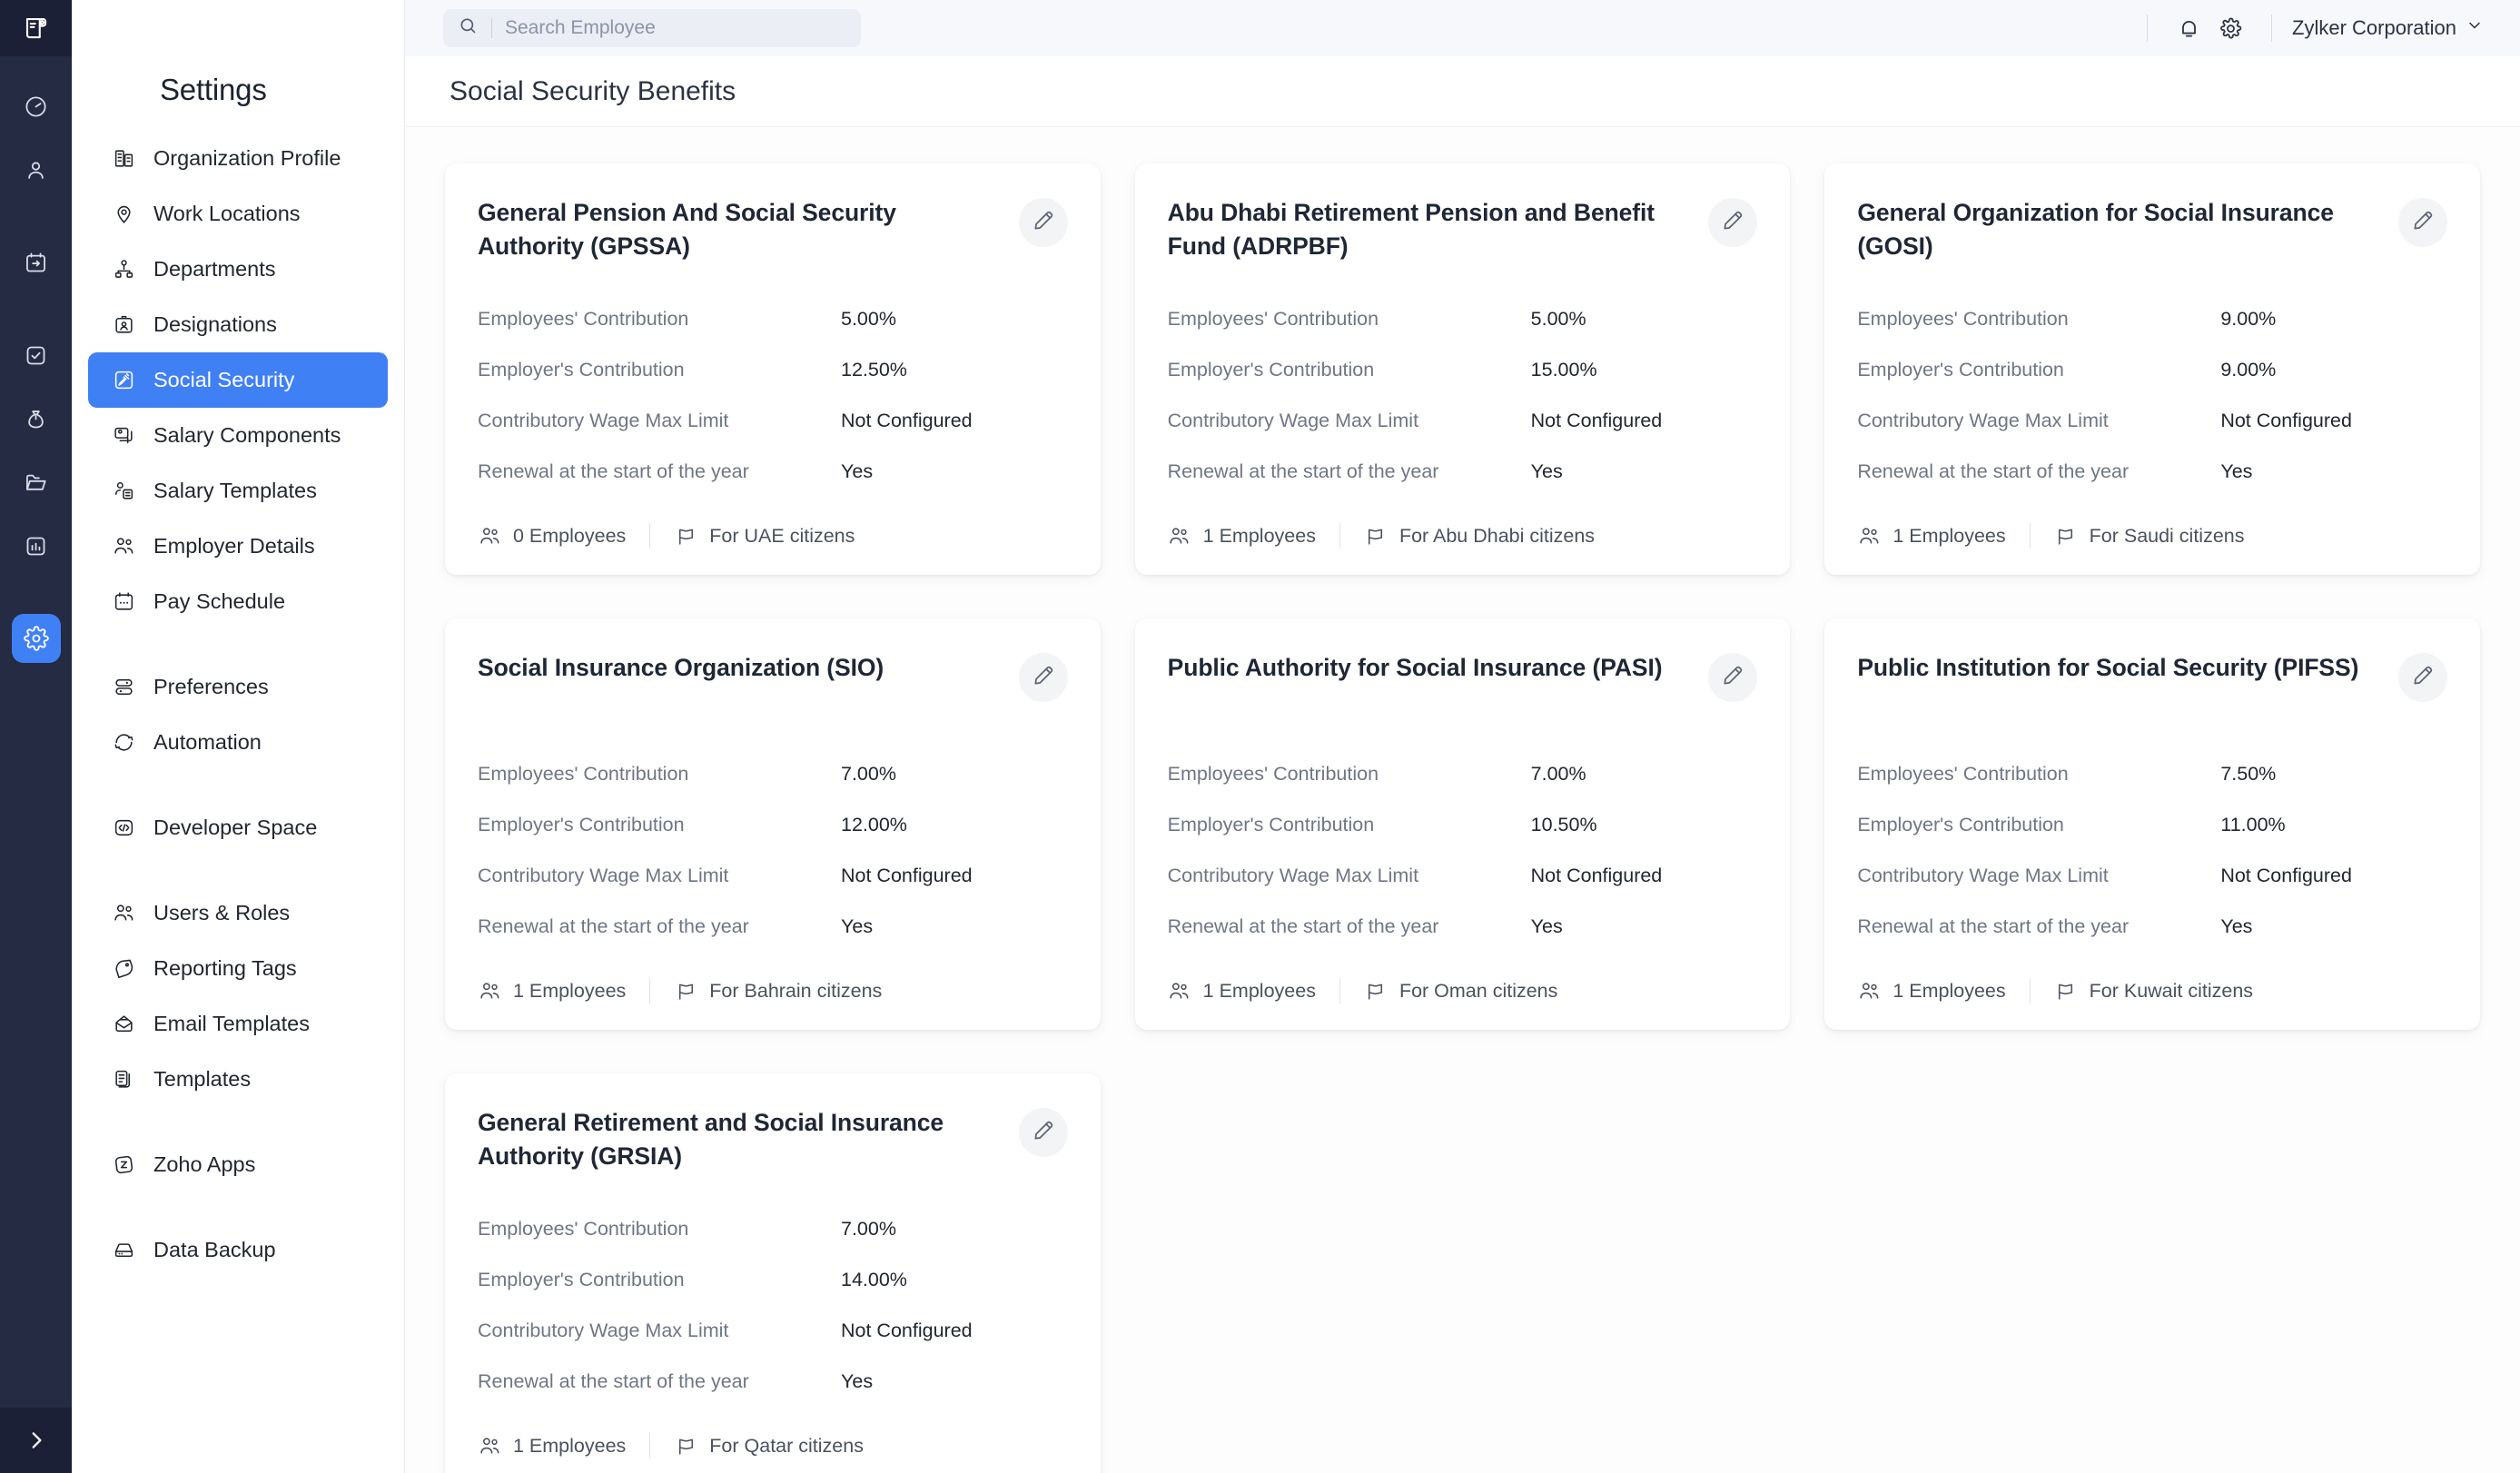 The height and width of the screenshot is (1473, 2520). What do you see at coordinates (238, 687) in the screenshot?
I see `sidebar-item-preferences: Preferences` at bounding box center [238, 687].